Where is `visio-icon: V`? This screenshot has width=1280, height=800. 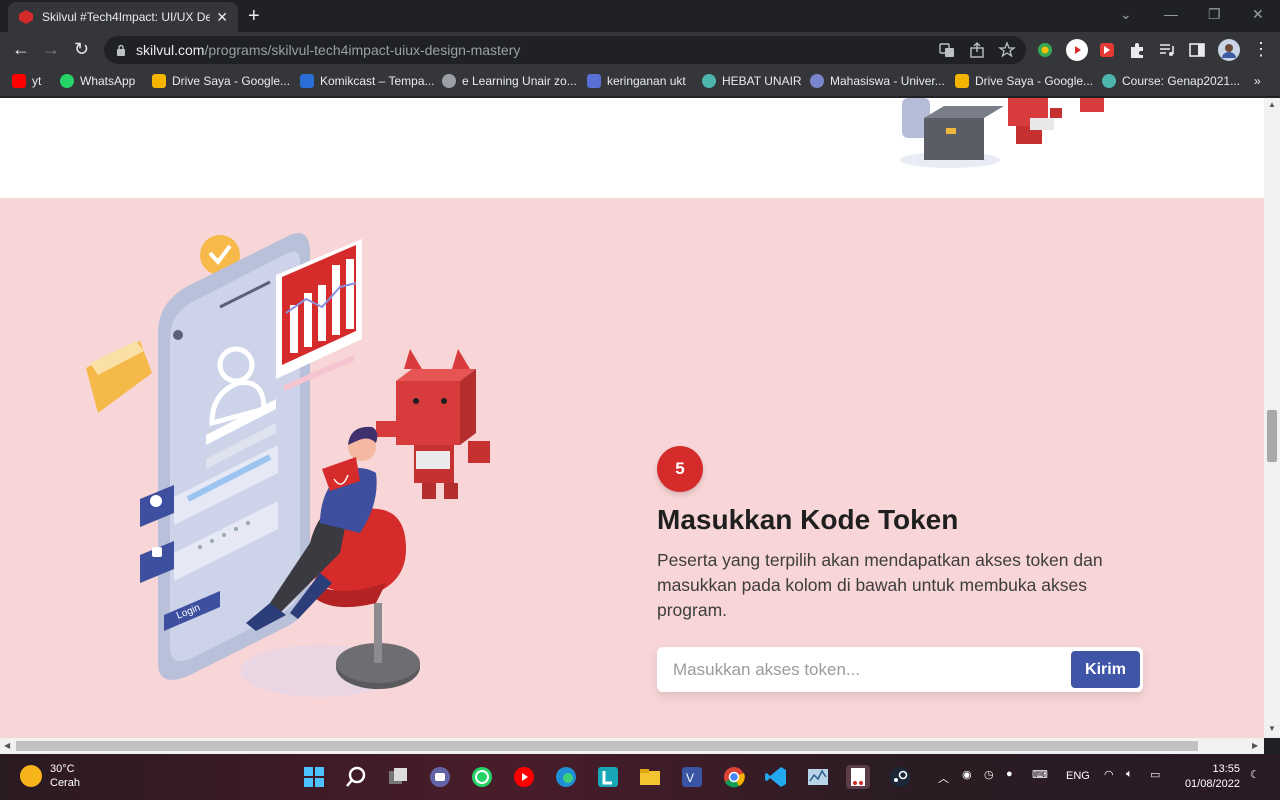 visio-icon: V is located at coordinates (692, 777).